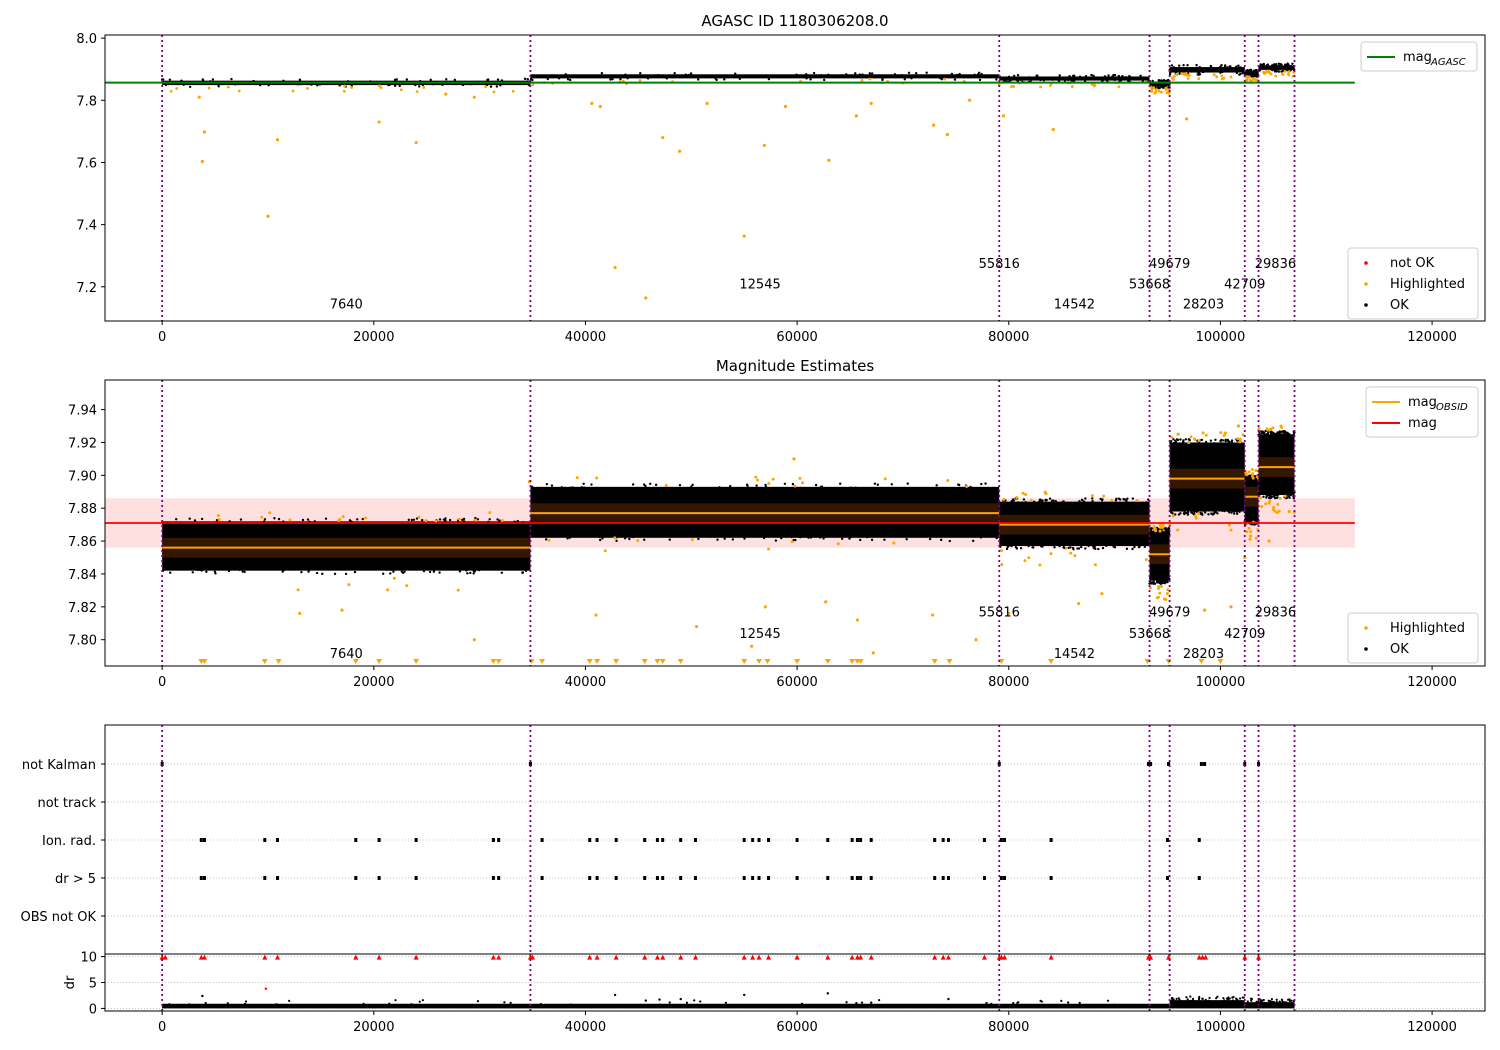 This screenshot has width=1500, height=1050. Describe the element at coordinates (1074, 654) in the screenshot. I see `obsid-label: 14542` at that location.